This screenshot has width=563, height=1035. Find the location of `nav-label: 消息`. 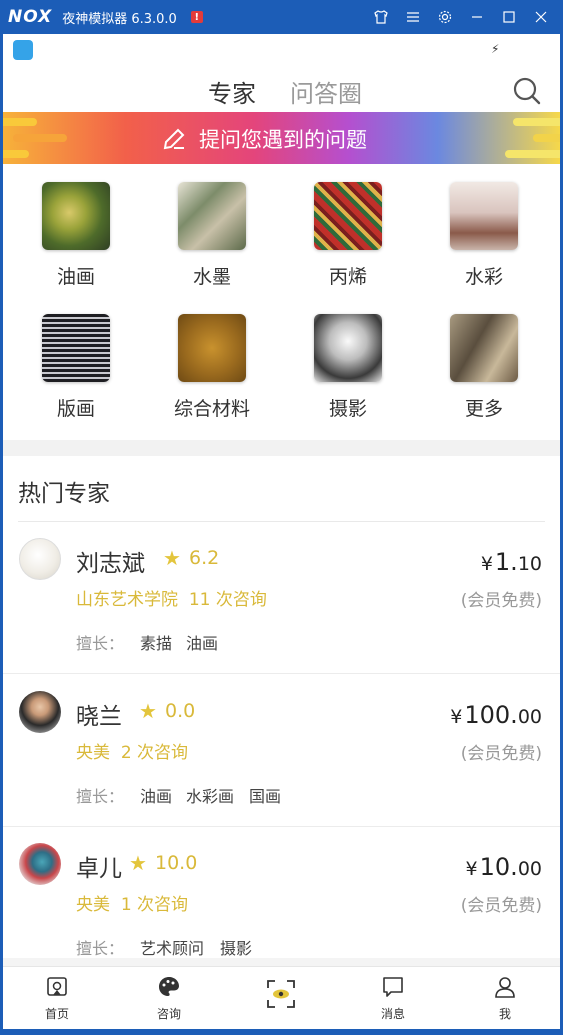

nav-label: 消息 is located at coordinates (392, 1014).